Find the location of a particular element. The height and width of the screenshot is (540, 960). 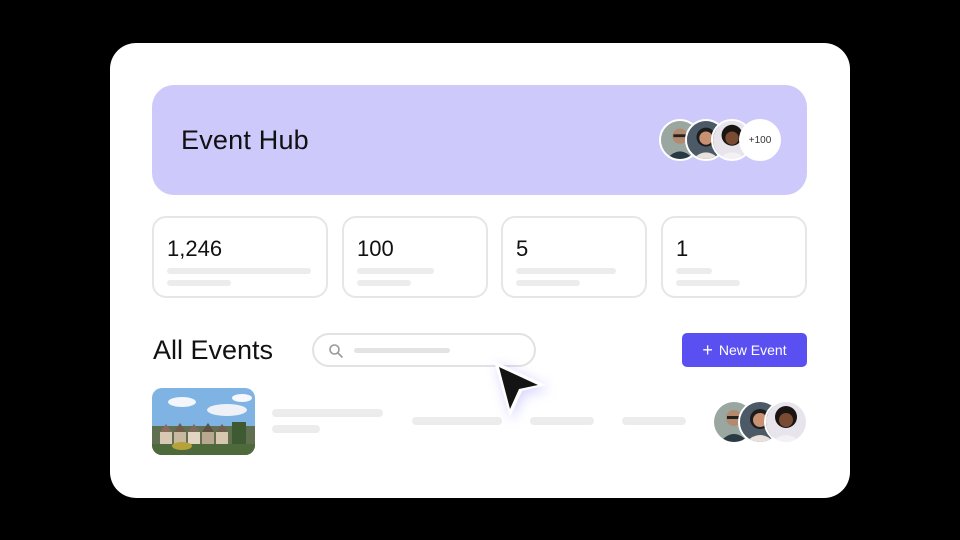

plus-icon: + is located at coordinates (707, 350).